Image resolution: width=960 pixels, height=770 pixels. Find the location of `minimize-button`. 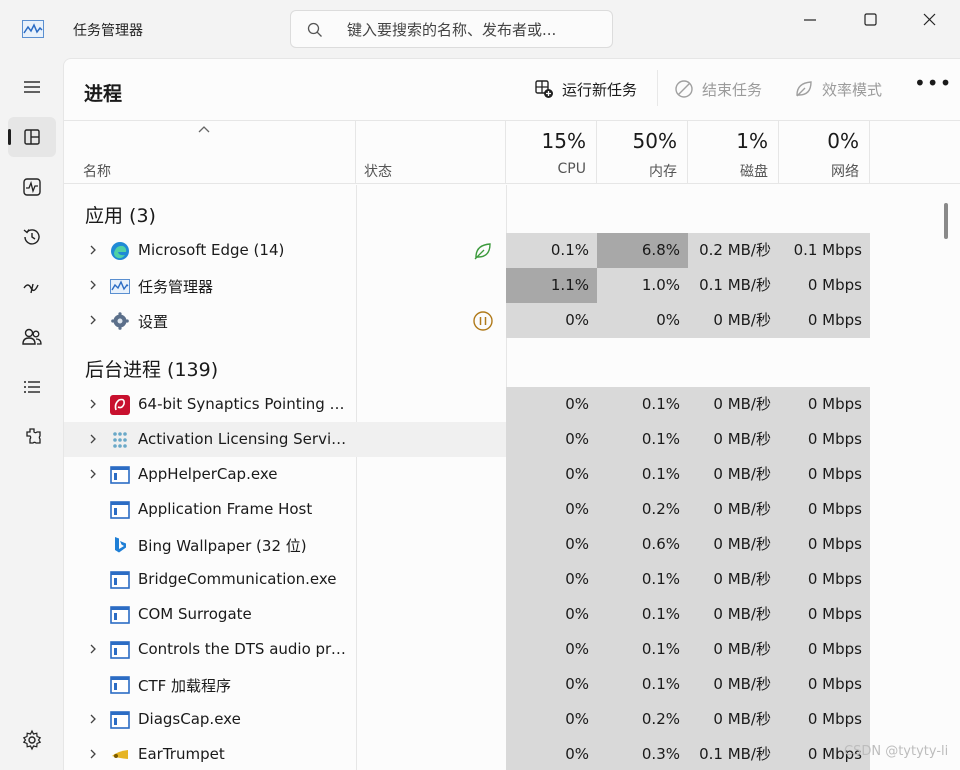

minimize-button is located at coordinates (810, 20).